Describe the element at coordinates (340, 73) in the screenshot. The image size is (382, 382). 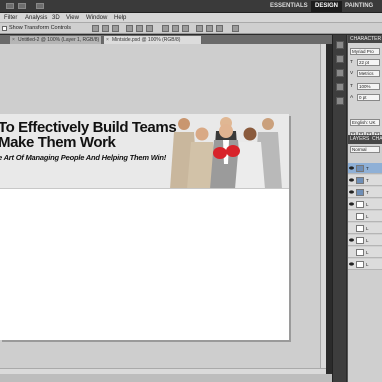
I see `swatches-panel-icon` at that location.